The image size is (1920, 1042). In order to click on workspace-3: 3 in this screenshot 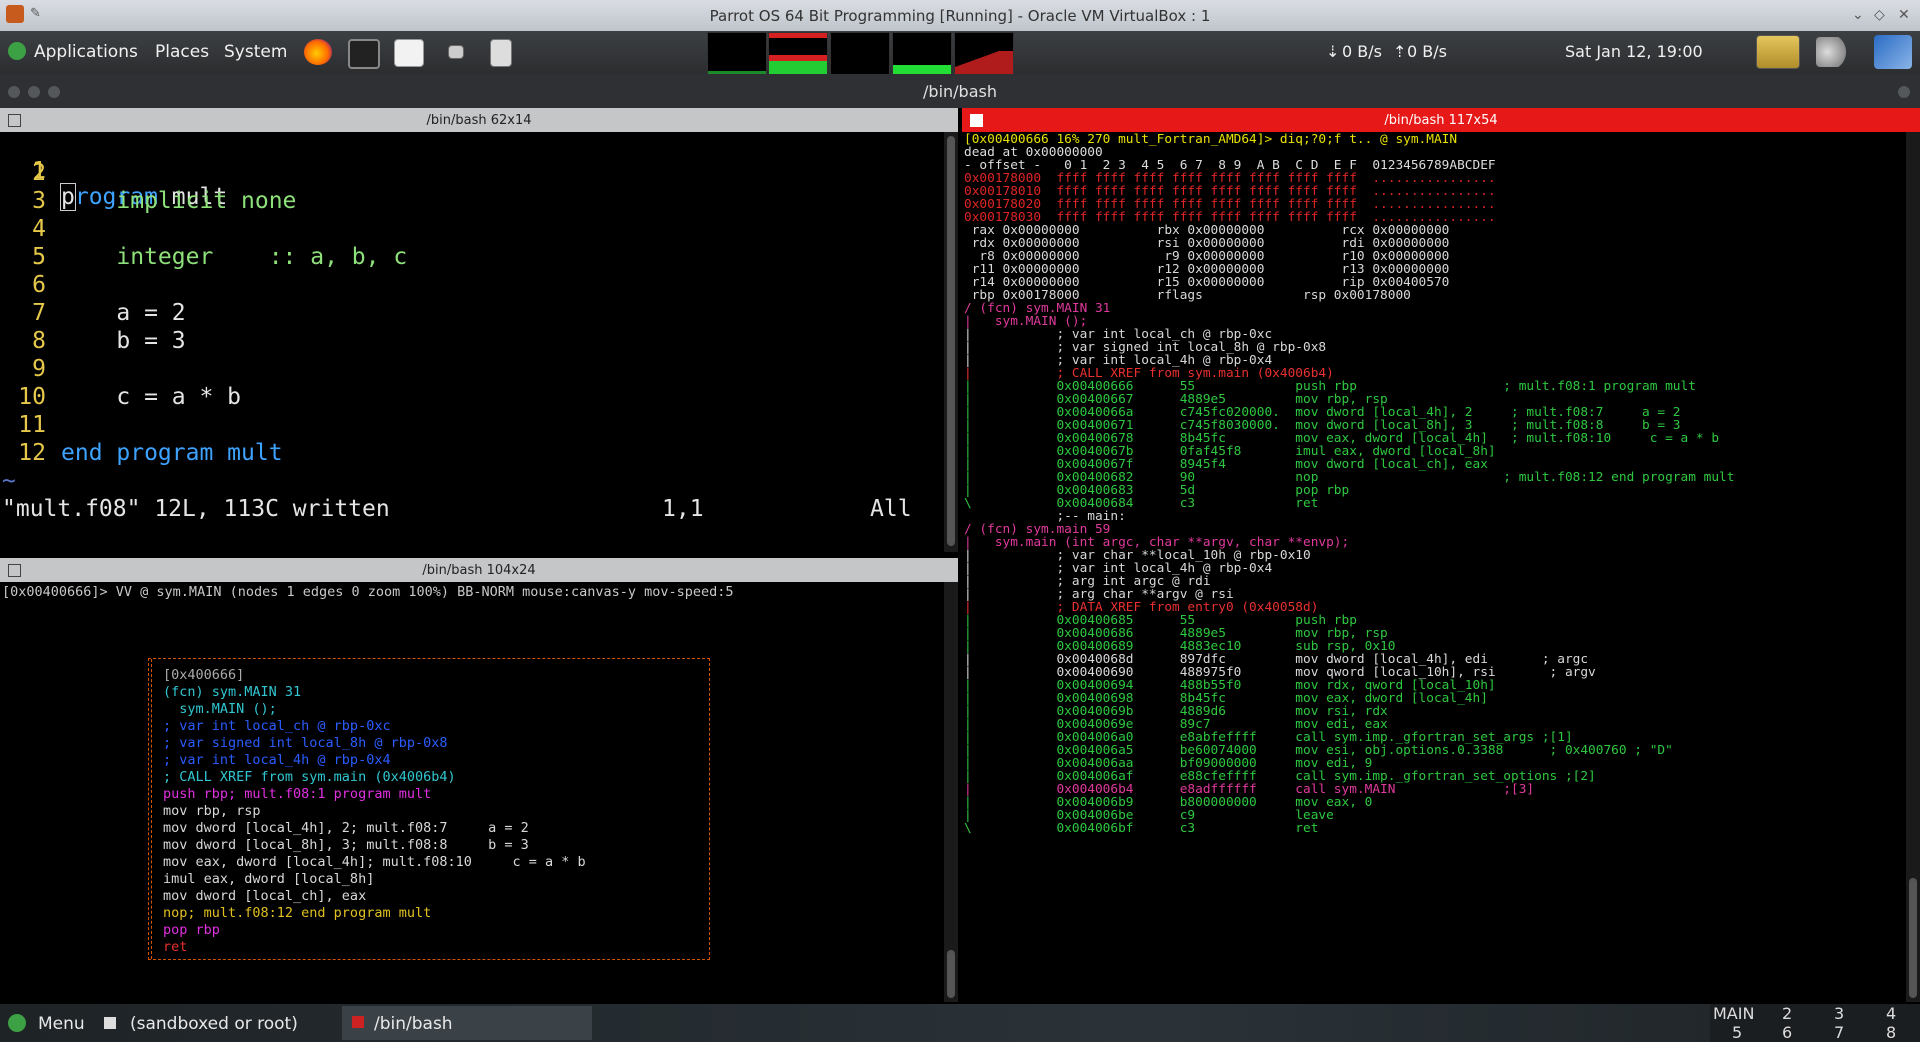, I will do `click(1839, 1013)`.